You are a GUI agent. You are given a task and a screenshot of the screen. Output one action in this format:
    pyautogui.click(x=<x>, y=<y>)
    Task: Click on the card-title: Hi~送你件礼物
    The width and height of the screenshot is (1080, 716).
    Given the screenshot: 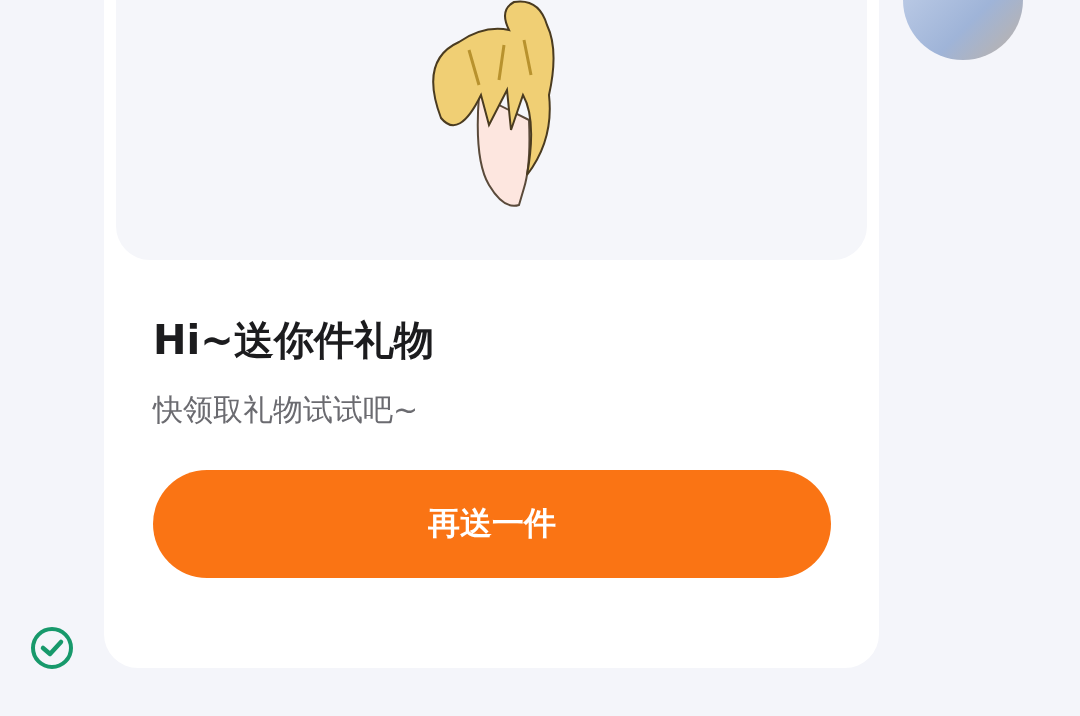 What is the action you would take?
    pyautogui.click(x=294, y=340)
    